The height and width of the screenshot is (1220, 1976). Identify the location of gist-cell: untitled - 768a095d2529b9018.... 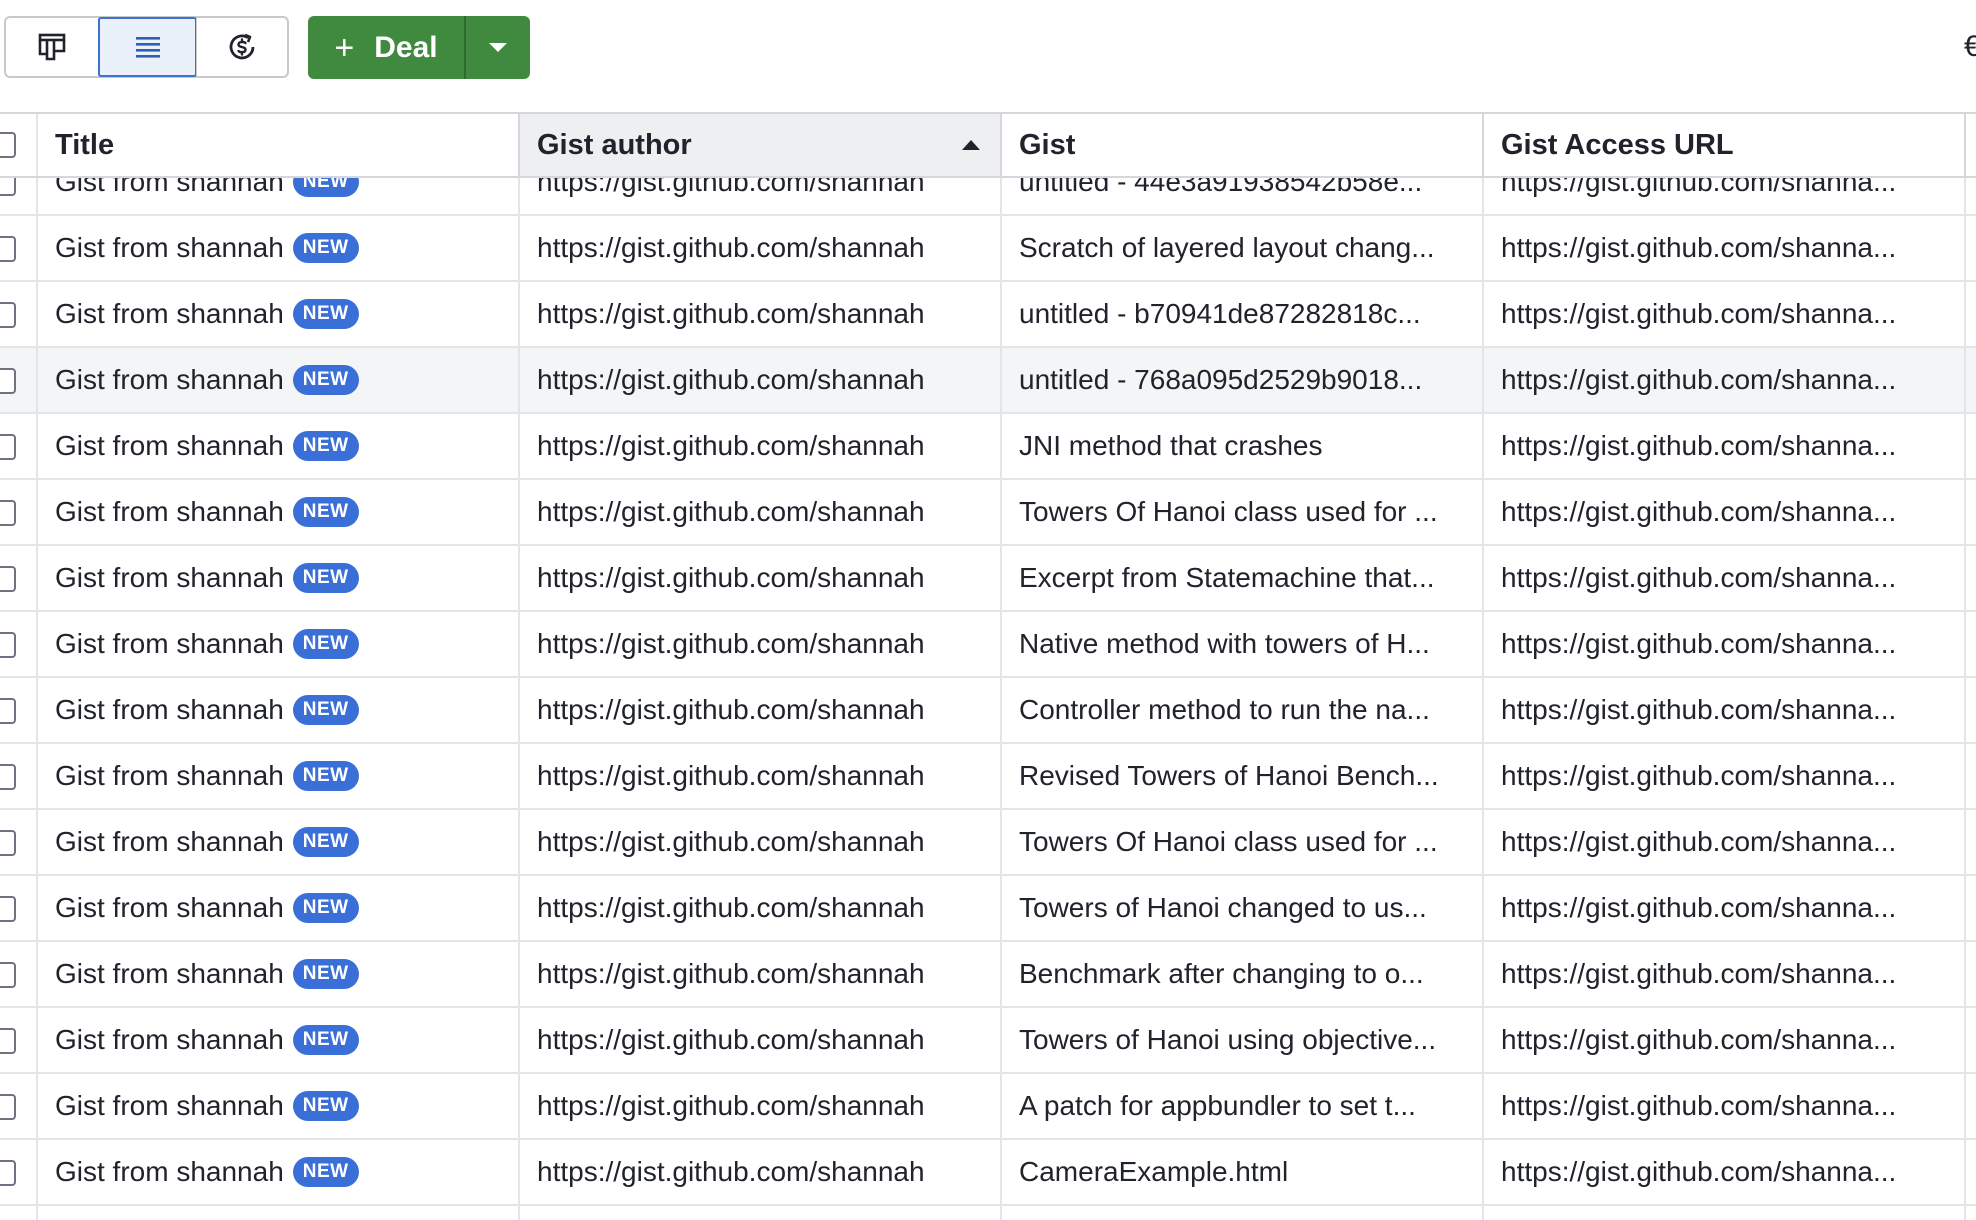
(1243, 380).